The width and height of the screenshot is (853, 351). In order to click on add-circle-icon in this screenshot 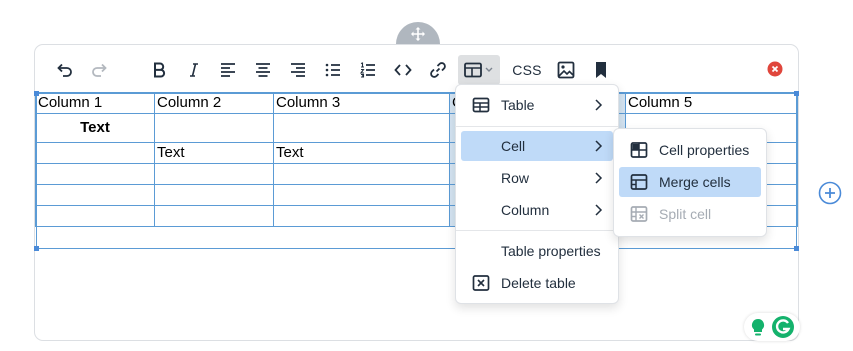, I will do `click(830, 193)`.